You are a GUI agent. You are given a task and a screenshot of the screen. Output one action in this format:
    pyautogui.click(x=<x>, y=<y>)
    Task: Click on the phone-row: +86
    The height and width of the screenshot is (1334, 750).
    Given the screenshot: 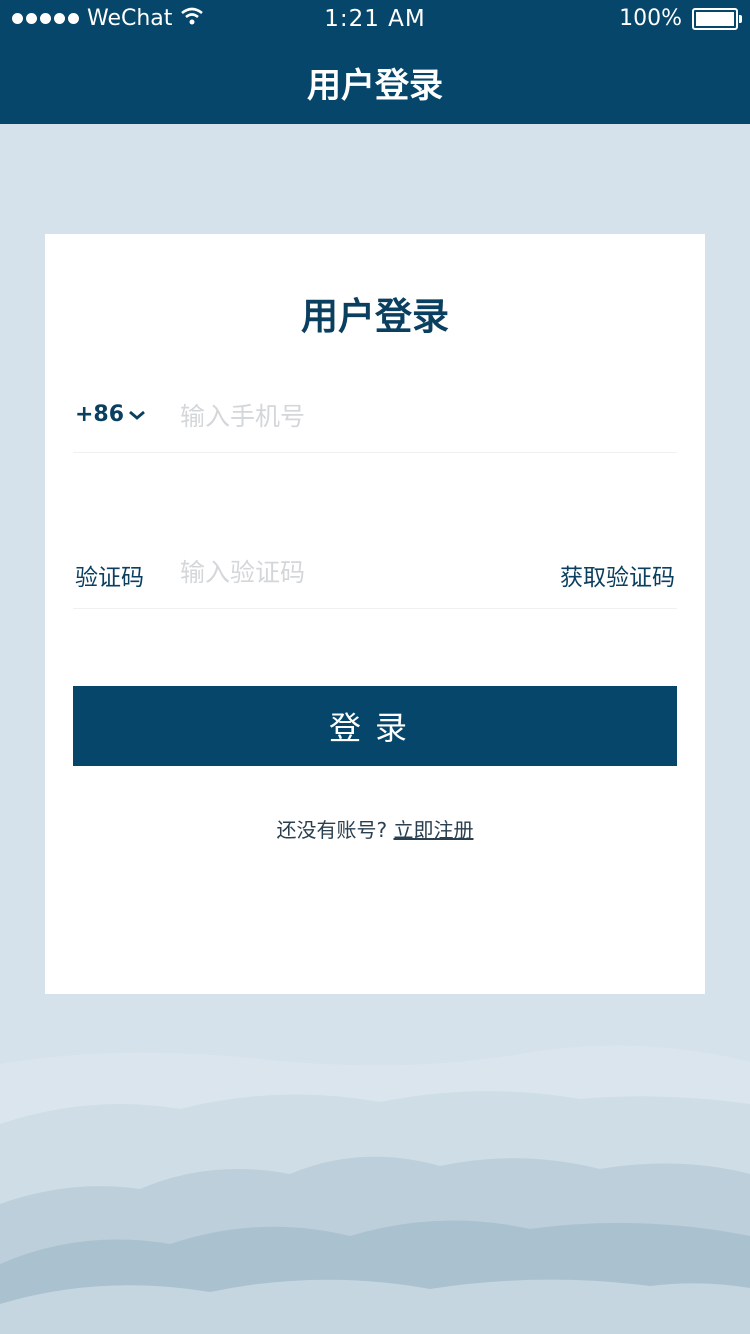 What is the action you would take?
    pyautogui.click(x=375, y=417)
    